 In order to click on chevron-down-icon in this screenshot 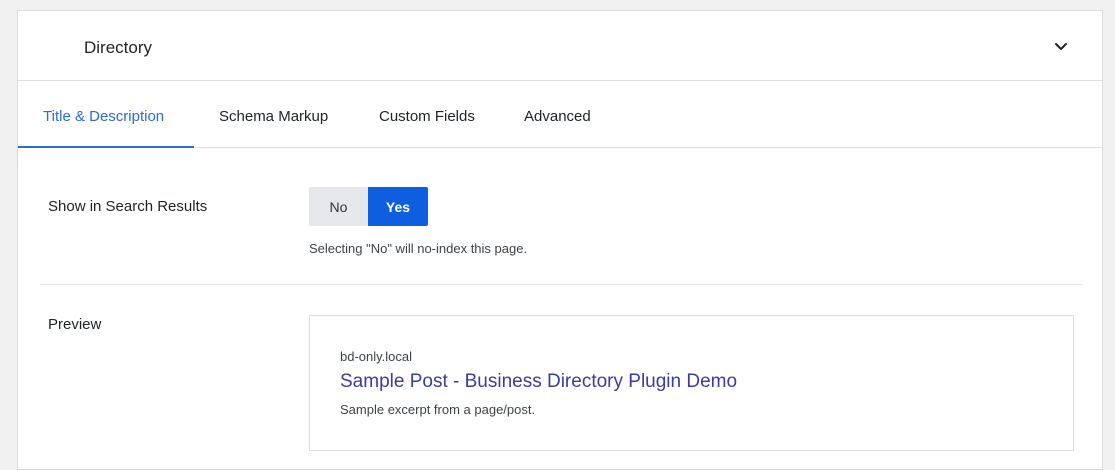, I will do `click(1061, 46)`.